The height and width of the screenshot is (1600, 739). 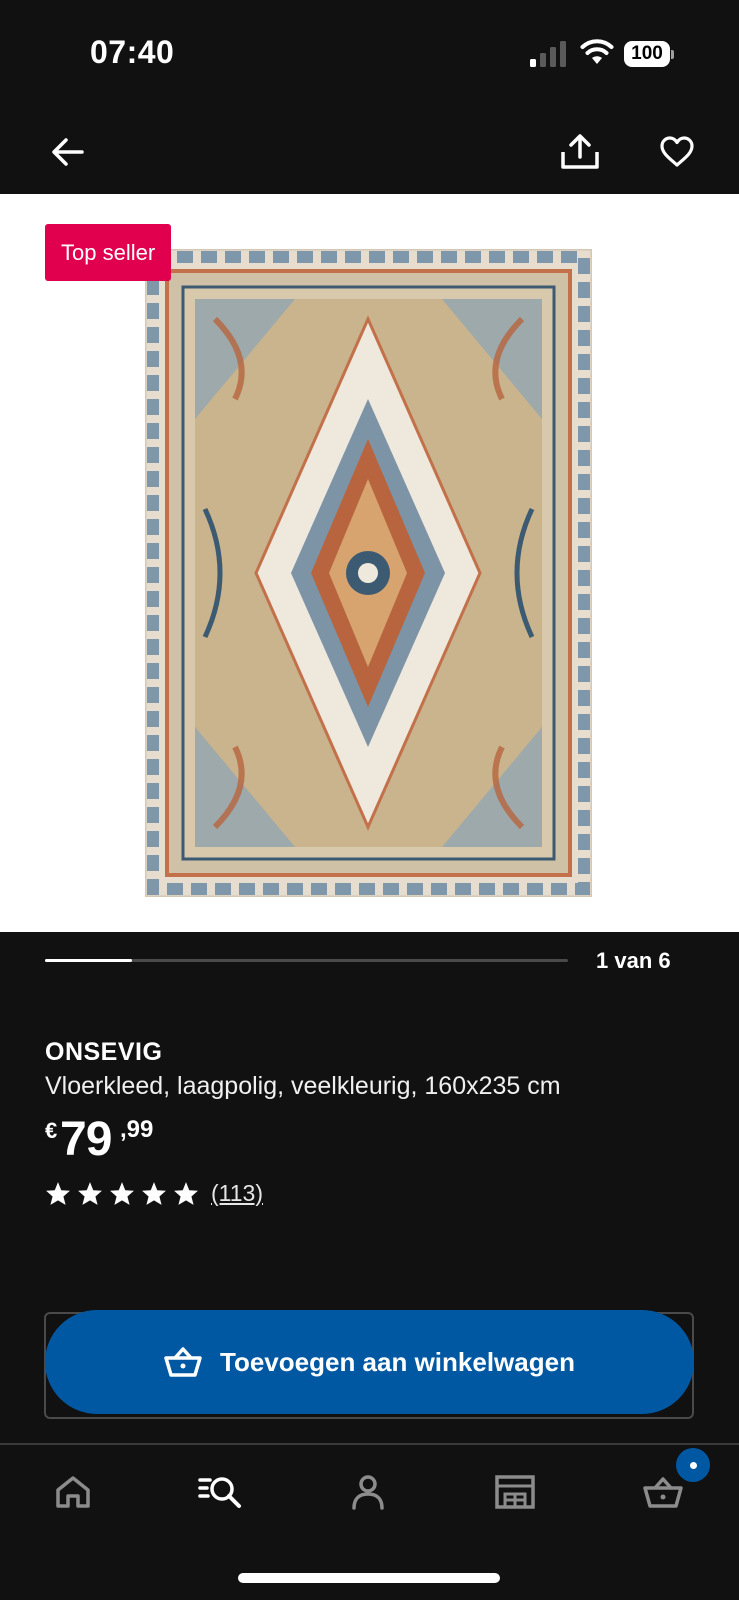 I want to click on gallery-progress: 1 van 6, so click(x=369, y=962).